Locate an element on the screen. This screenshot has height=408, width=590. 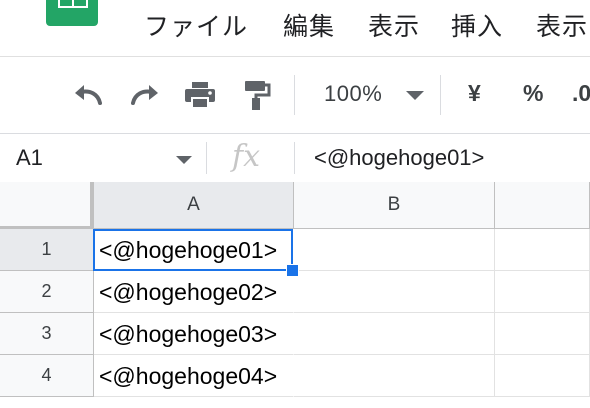
row-header-3: 3 is located at coordinates (47, 334).